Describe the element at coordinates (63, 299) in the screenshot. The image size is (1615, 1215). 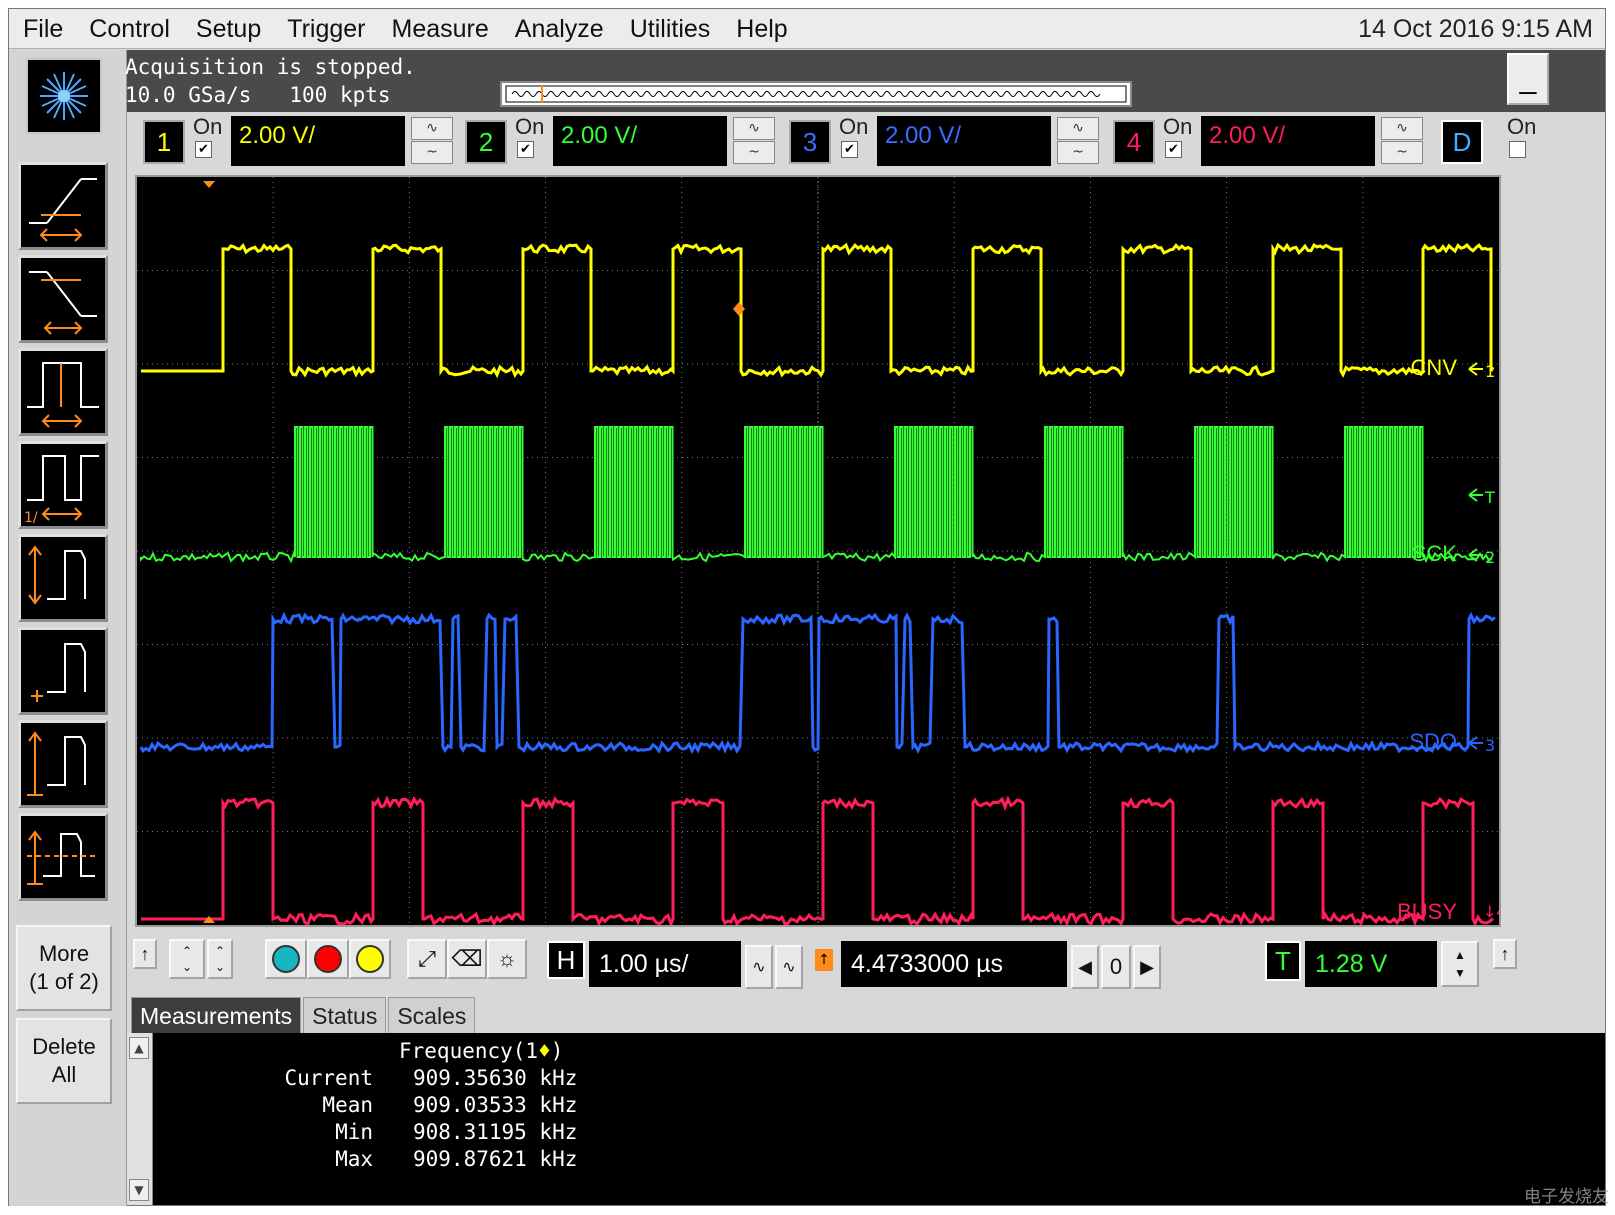
I see `falling-edge-trigger-button` at that location.